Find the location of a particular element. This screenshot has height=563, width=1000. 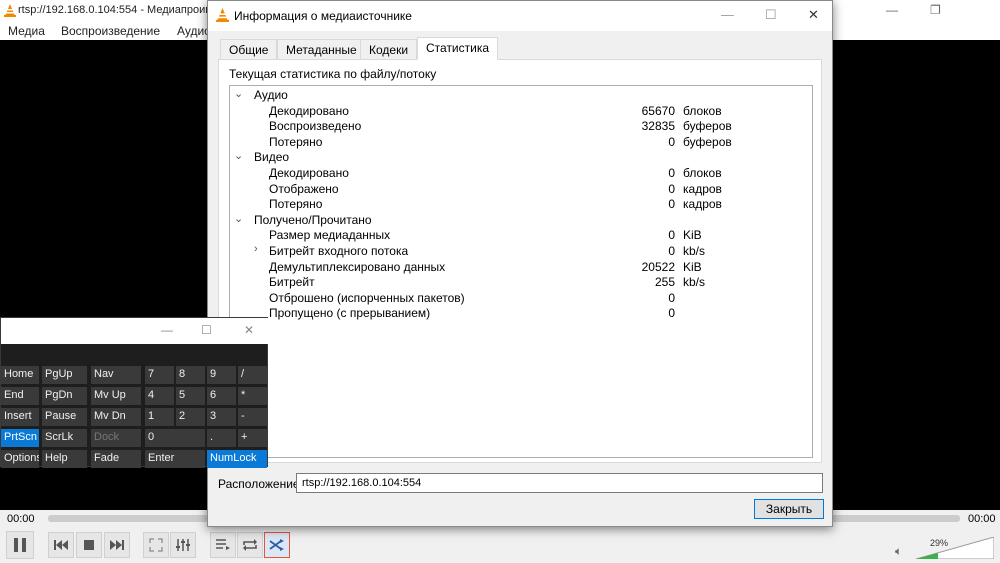

osk-key-home: Home is located at coordinates (20, 375).